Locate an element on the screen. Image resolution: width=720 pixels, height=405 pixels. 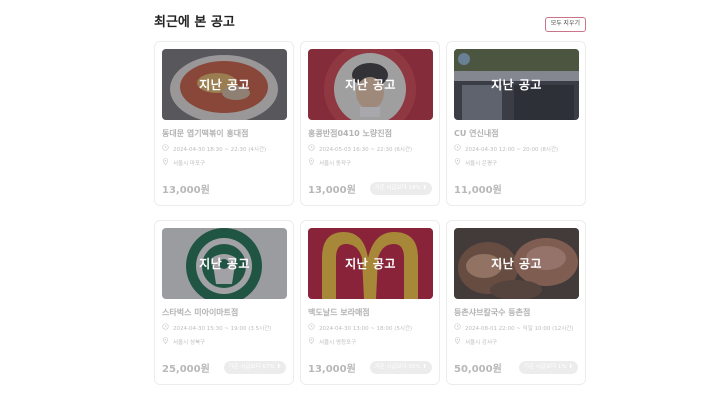
wage-increase-badge: 기존 시급보다 19% ⬆ is located at coordinates (400, 188).